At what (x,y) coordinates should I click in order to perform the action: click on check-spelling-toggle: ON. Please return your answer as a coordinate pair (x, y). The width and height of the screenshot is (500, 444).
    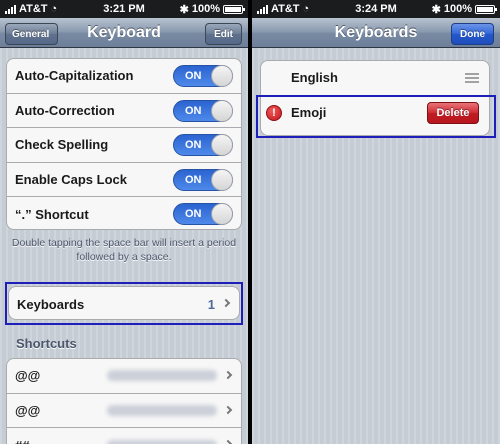
    Looking at the image, I should click on (203, 145).